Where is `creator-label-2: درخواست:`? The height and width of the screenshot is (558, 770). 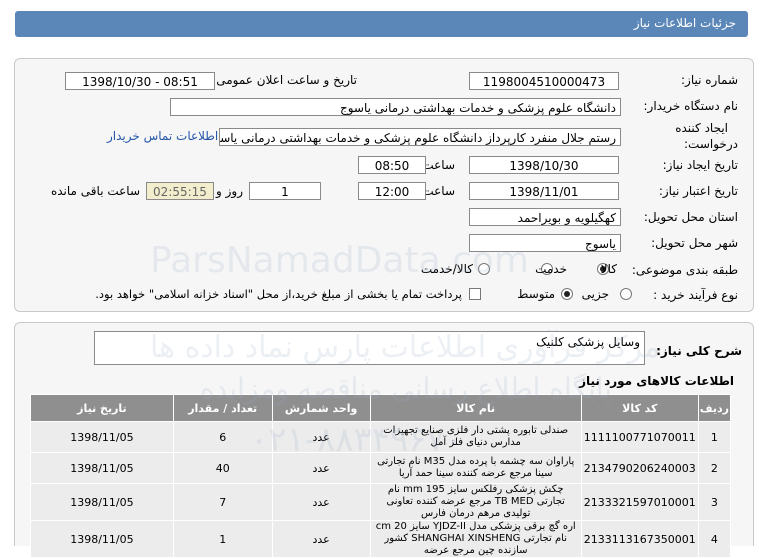
creator-label-2: درخواست: is located at coordinates (711, 144).